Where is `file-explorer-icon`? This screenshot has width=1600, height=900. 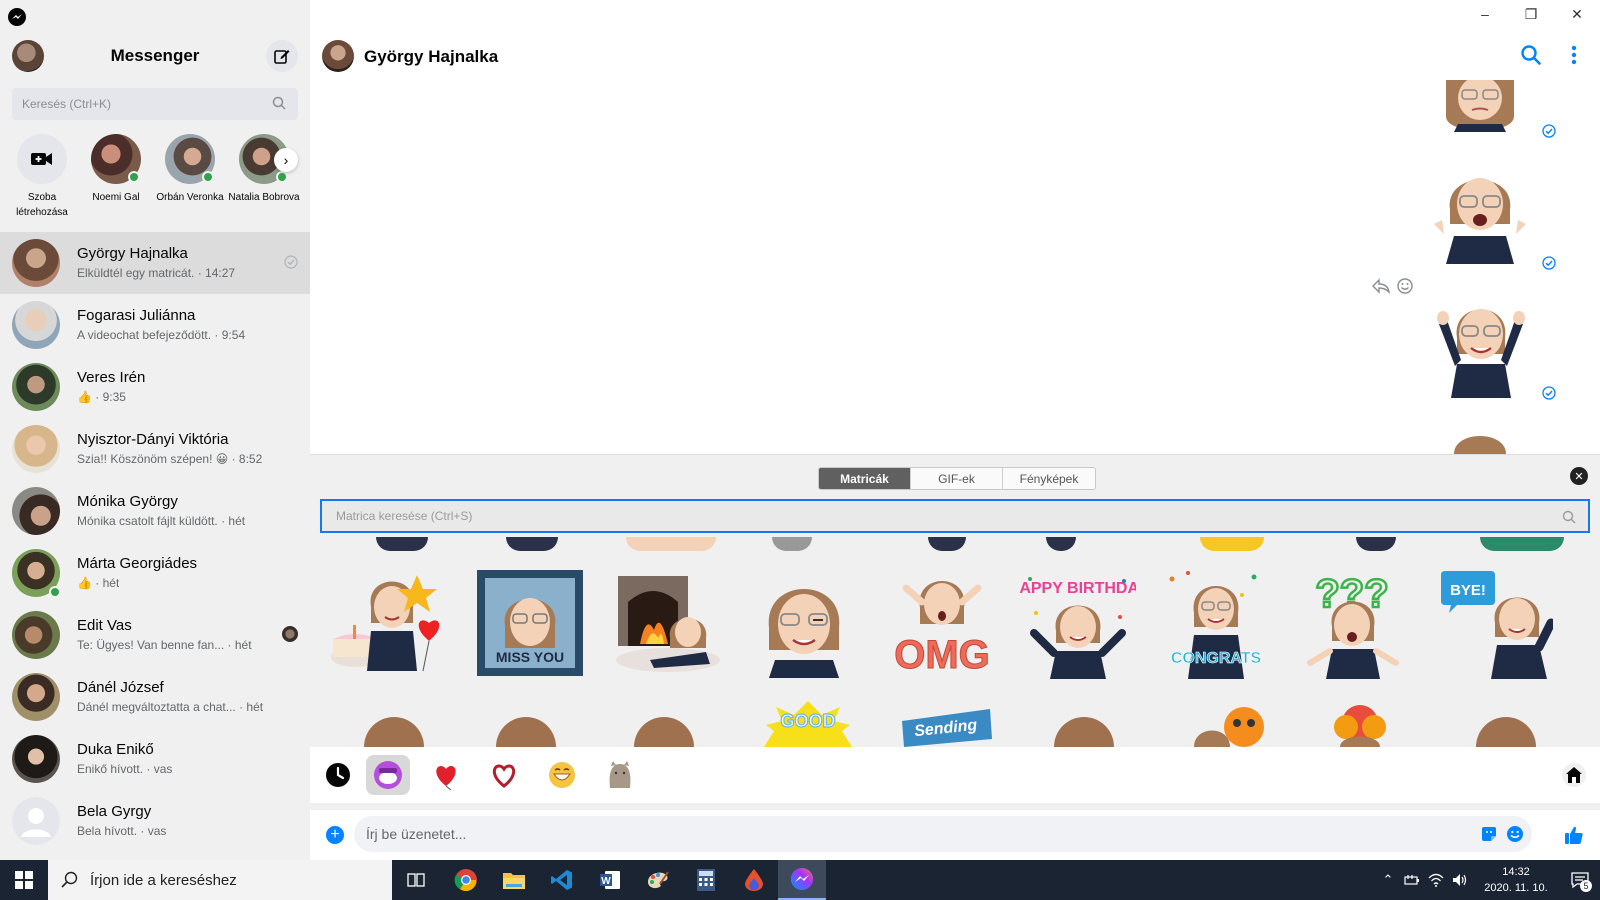
file-explorer-icon is located at coordinates (514, 880).